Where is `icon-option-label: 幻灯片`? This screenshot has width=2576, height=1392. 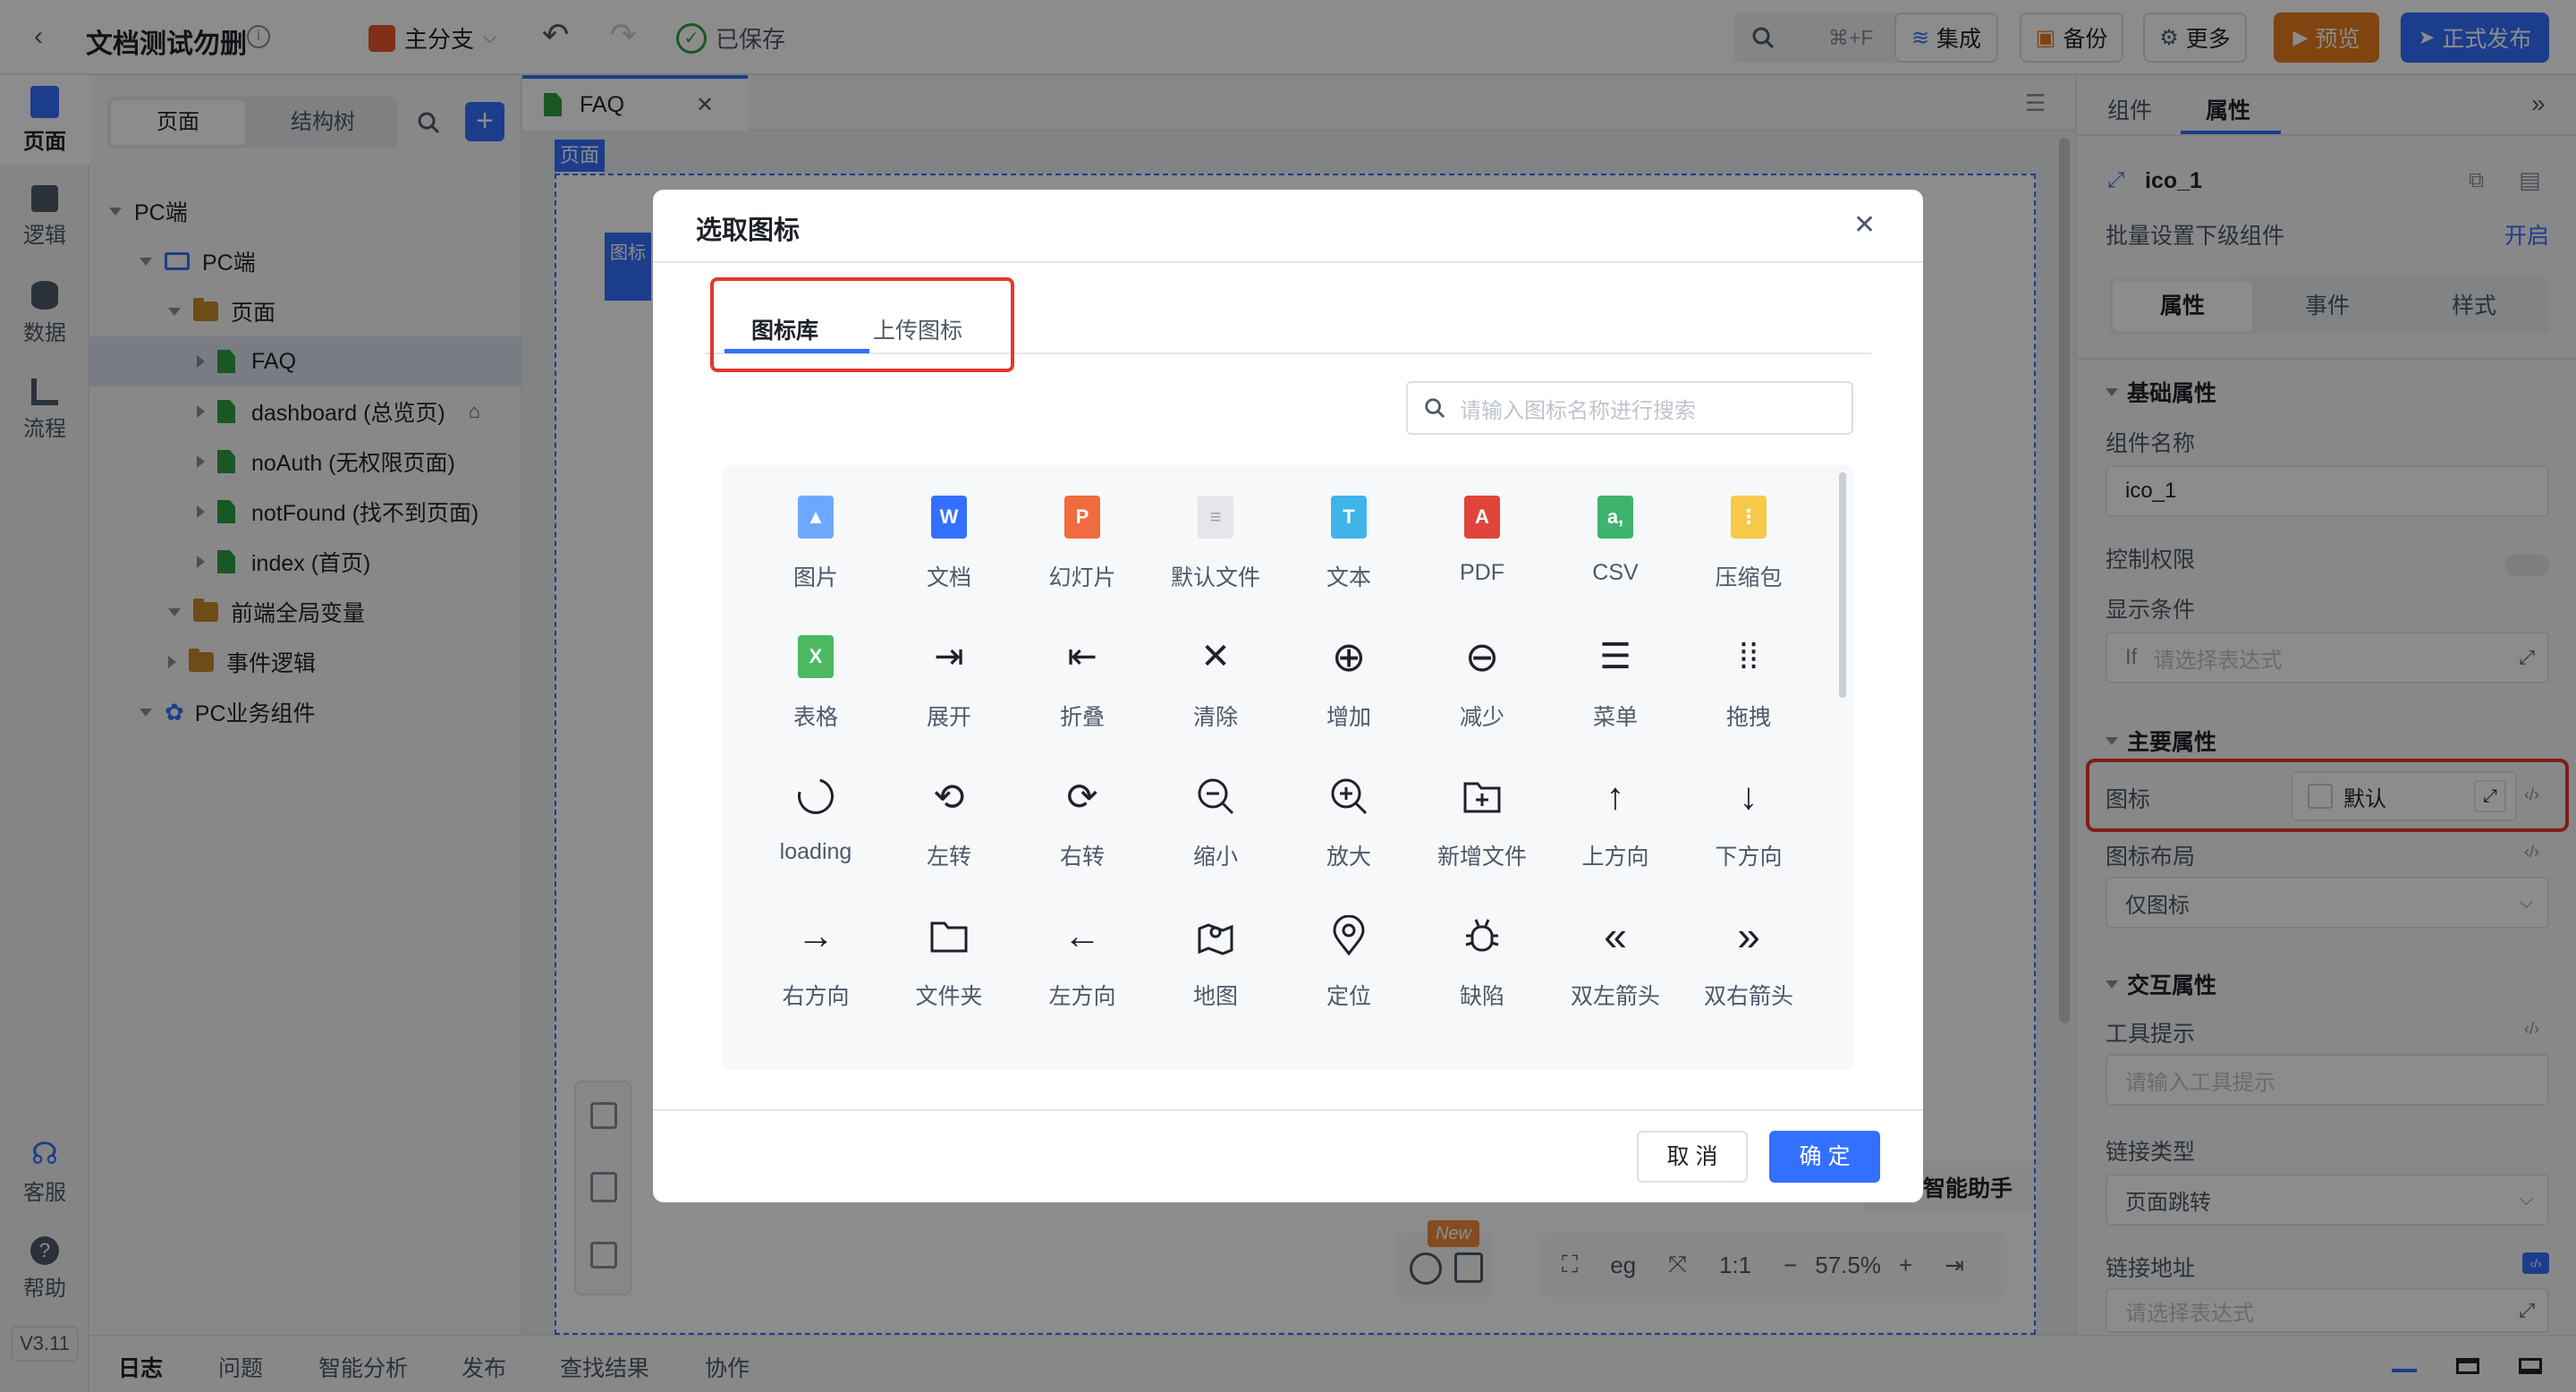 icon-option-label: 幻灯片 is located at coordinates (1082, 577).